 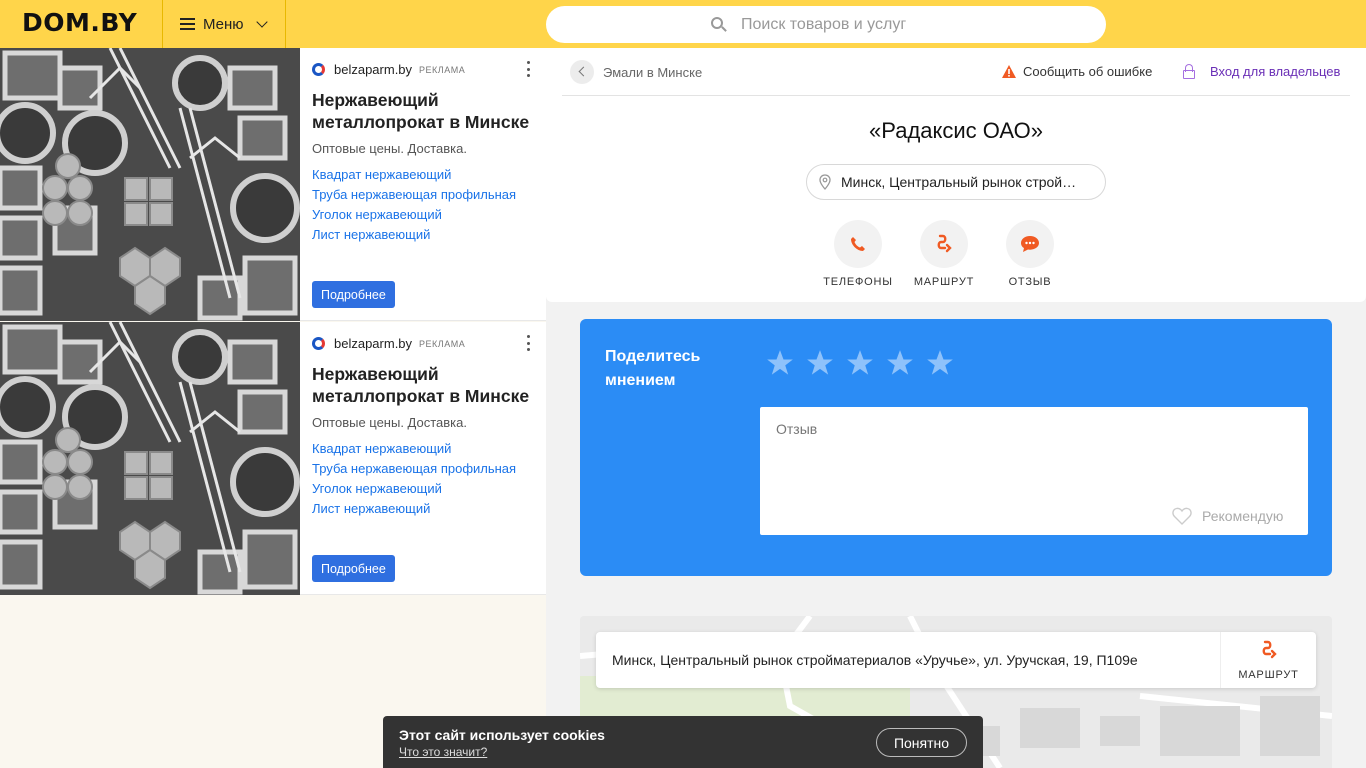 I want to click on review-heading: Поделитесь мнением, so click(x=653, y=368).